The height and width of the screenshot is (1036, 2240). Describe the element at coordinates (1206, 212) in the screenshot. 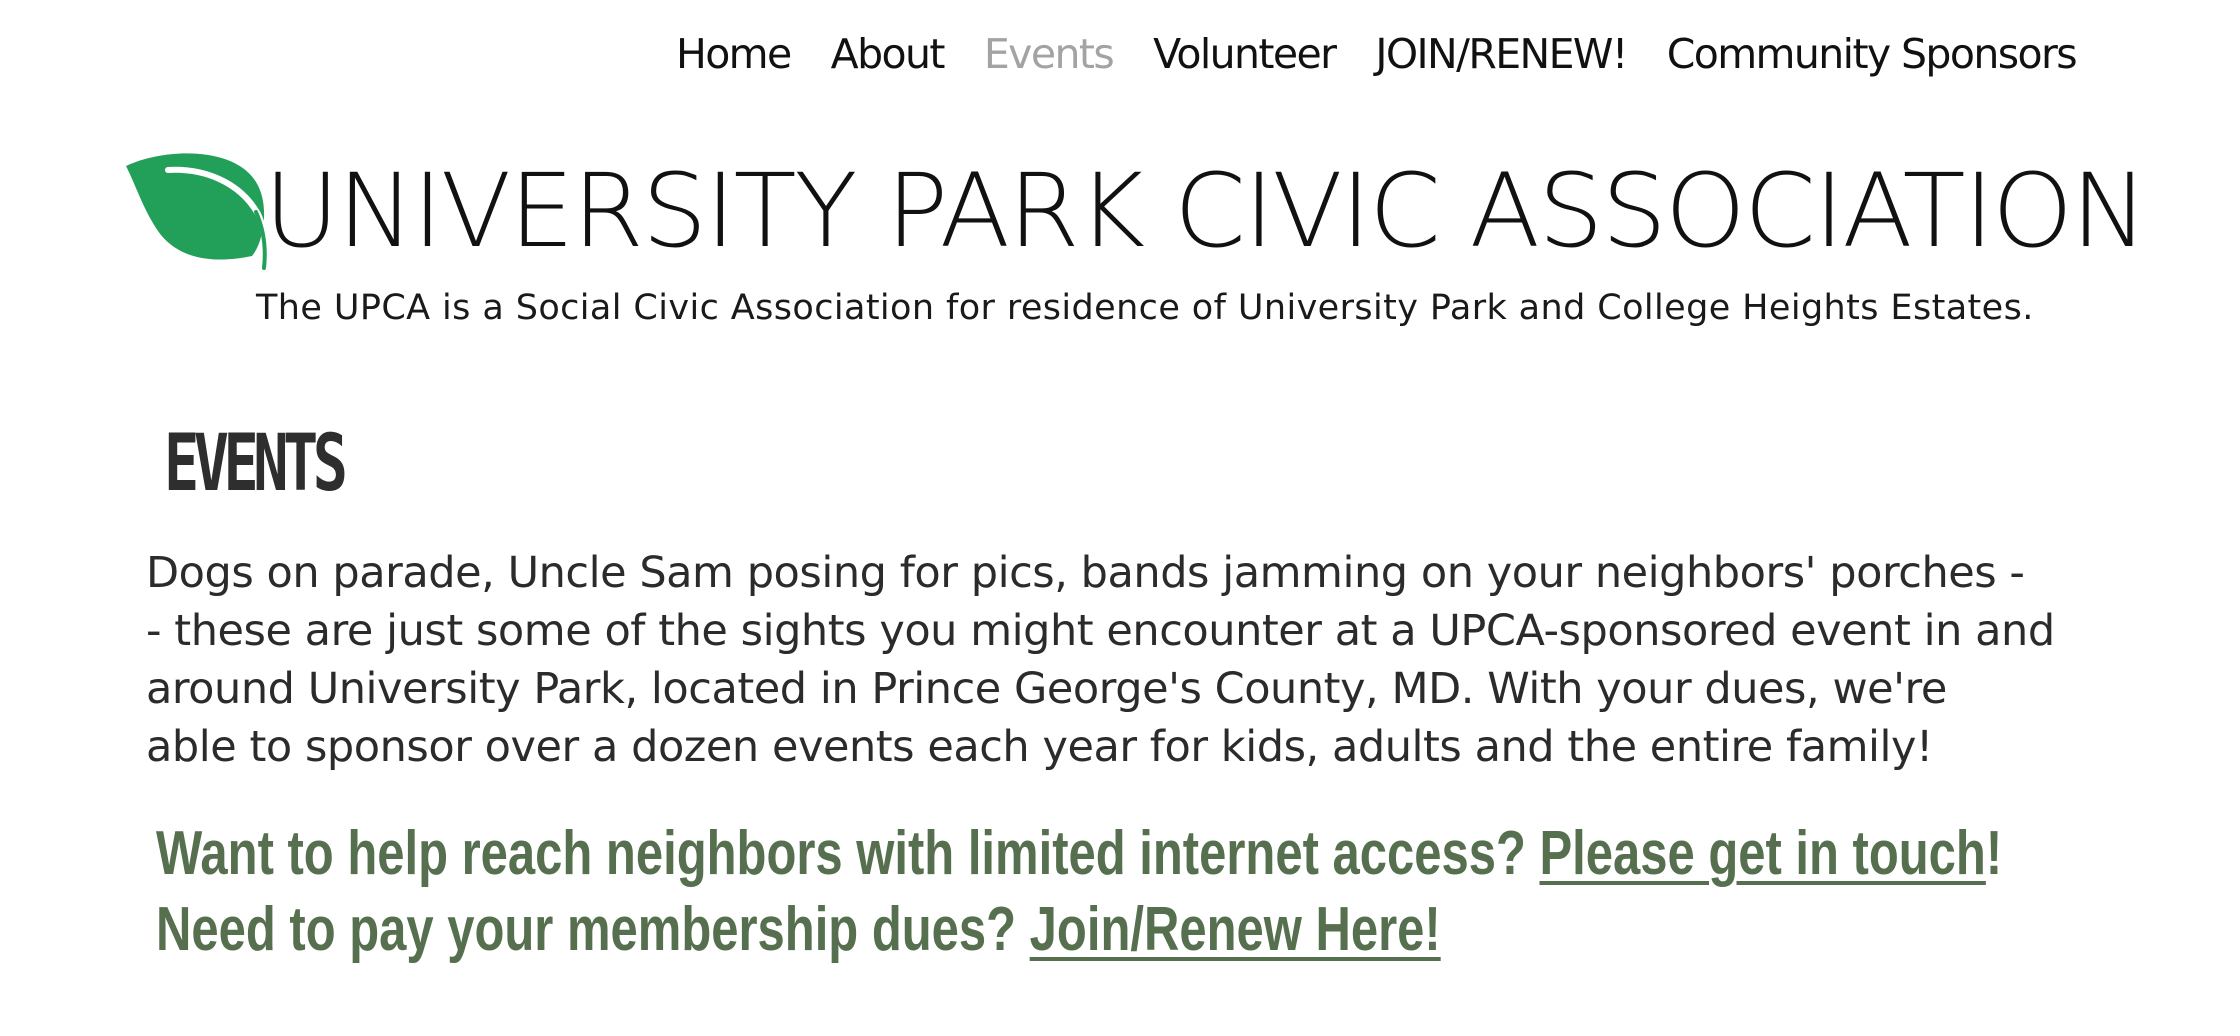

I see `site-title: UNIVERSITY PARK CIVIC ASSOCIATION` at that location.